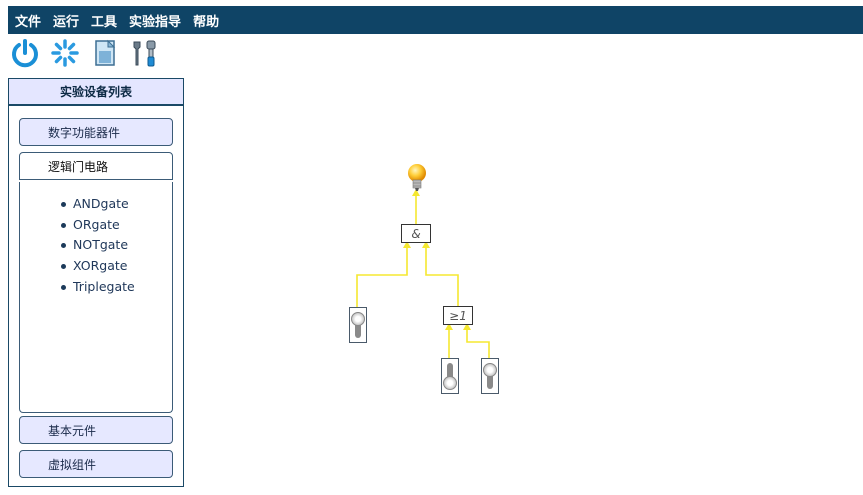 This screenshot has height=495, width=863. What do you see at coordinates (96, 430) in the screenshot?
I see `category-basic-components: 基本元件` at bounding box center [96, 430].